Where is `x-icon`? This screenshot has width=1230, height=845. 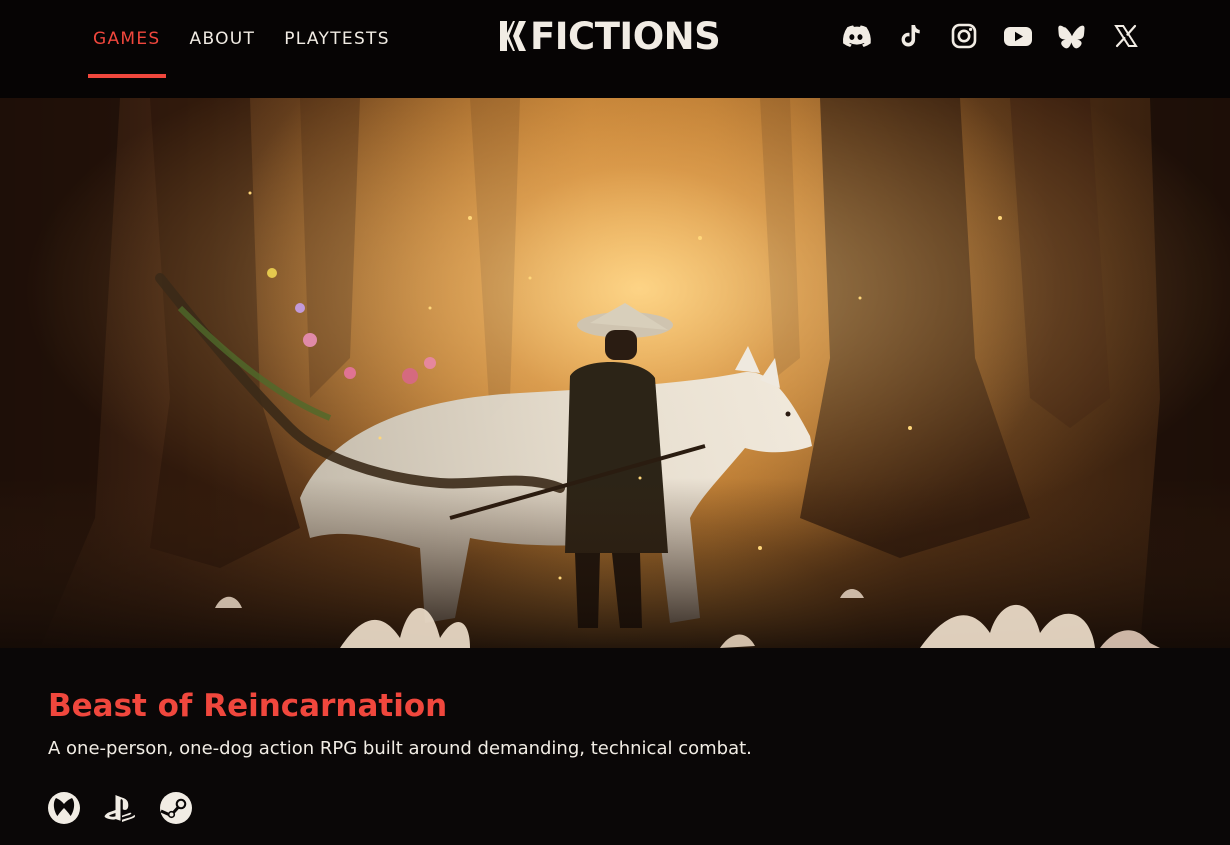
x-icon is located at coordinates (1126, 36).